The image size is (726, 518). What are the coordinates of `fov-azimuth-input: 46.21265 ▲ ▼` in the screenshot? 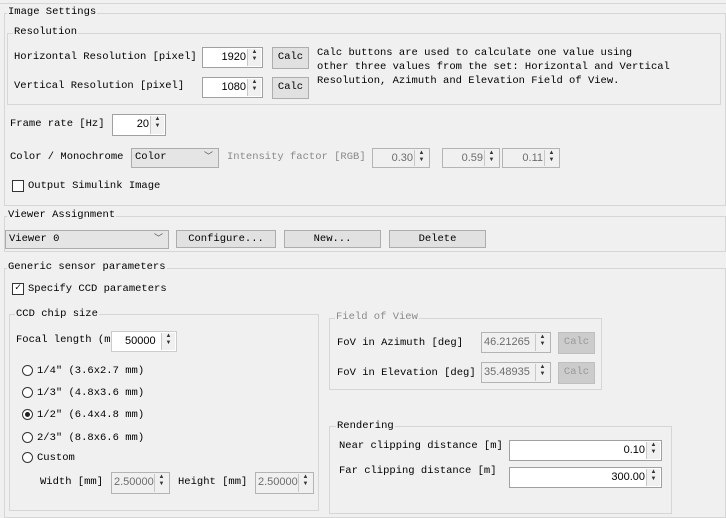 It's located at (516, 342).